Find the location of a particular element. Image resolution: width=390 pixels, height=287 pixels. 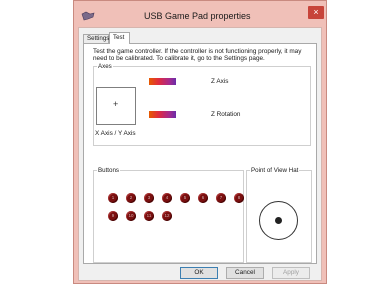

close-icon: × is located at coordinates (316, 12).